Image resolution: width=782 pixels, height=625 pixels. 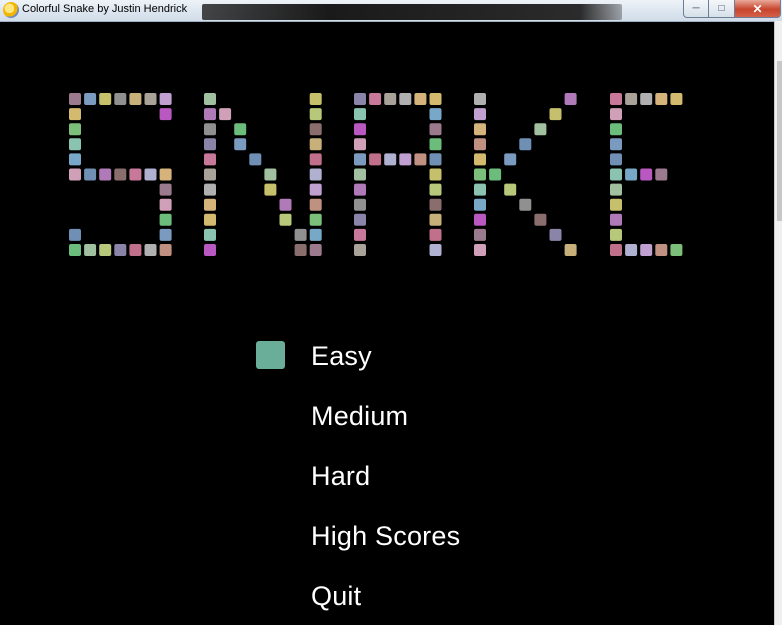 I want to click on menu-item-medium: Medium, so click(x=359, y=416).